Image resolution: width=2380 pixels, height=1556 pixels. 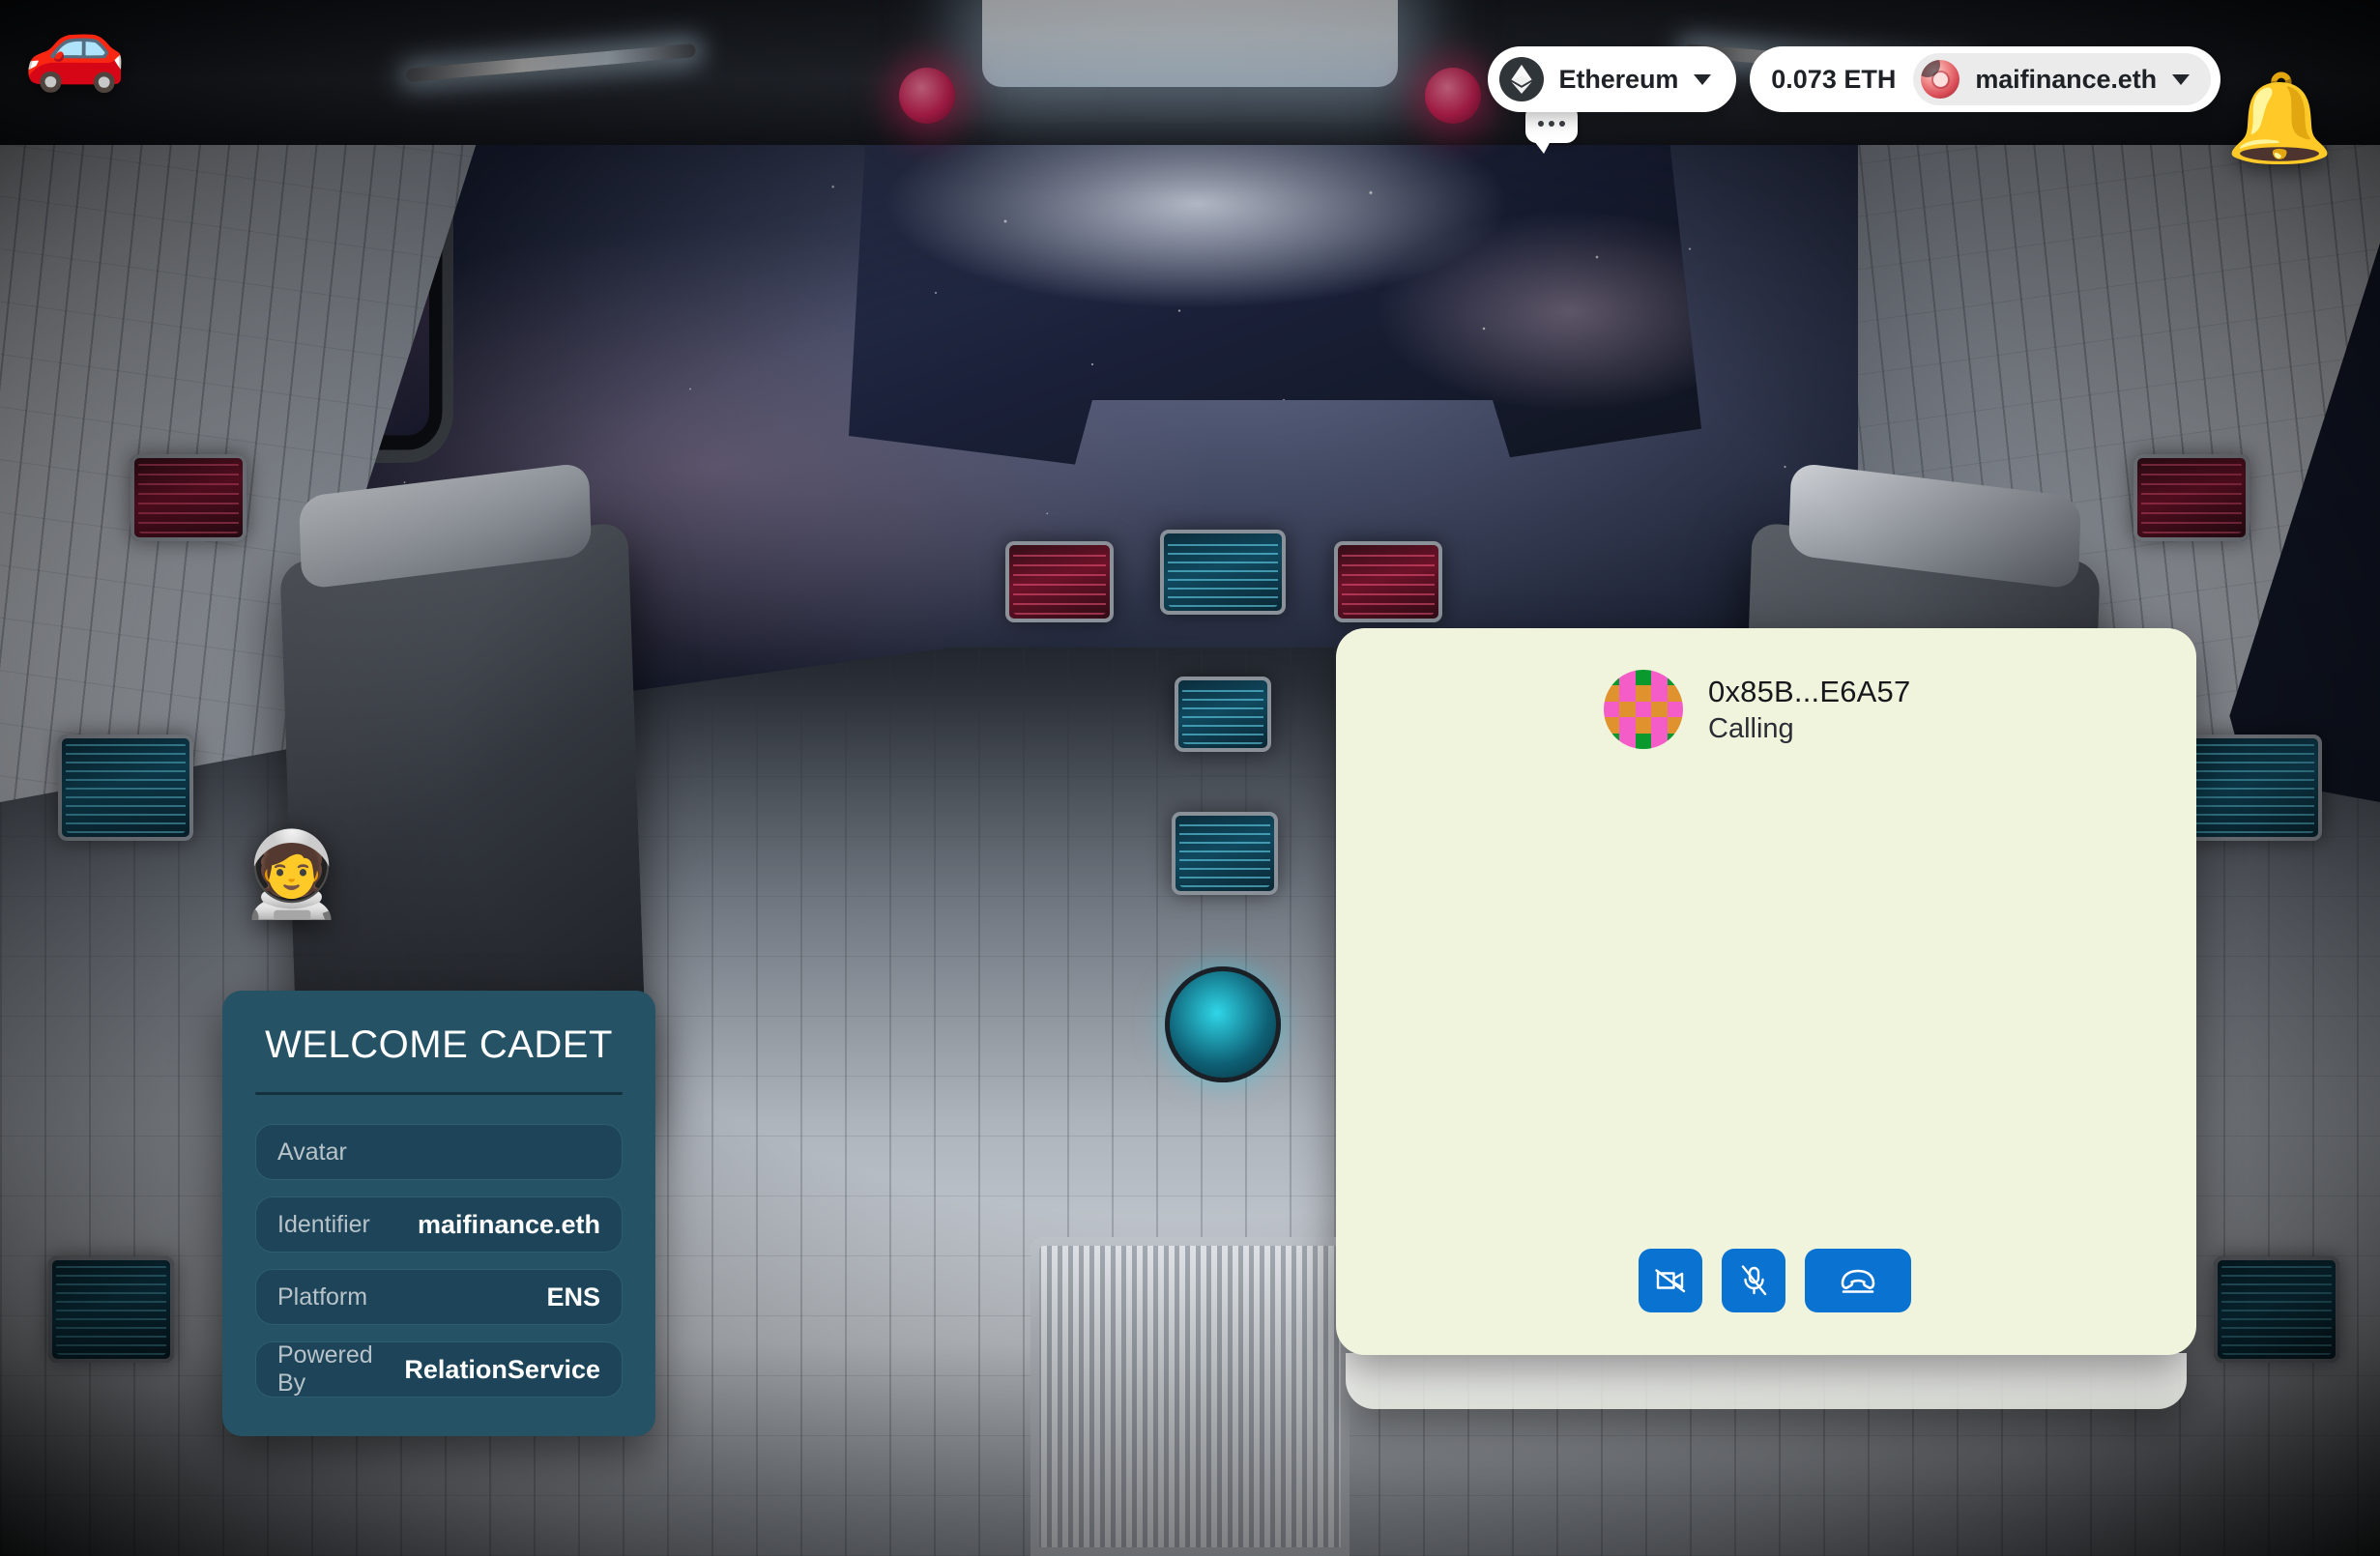 I want to click on mic-off-button, so click(x=1754, y=1280).